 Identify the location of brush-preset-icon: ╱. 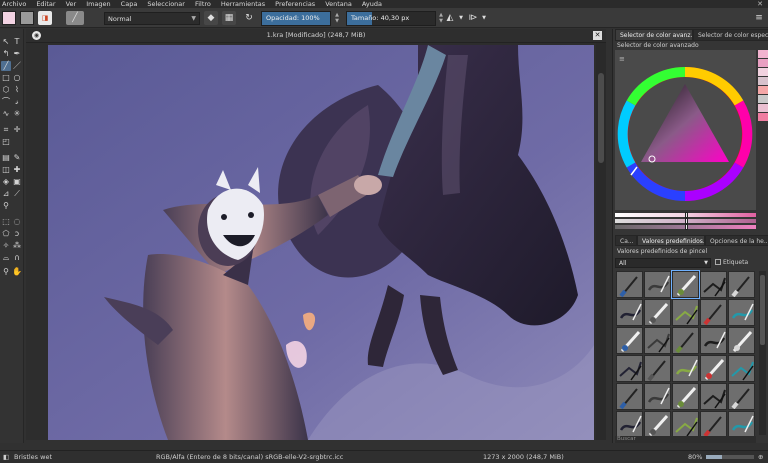
(75, 18).